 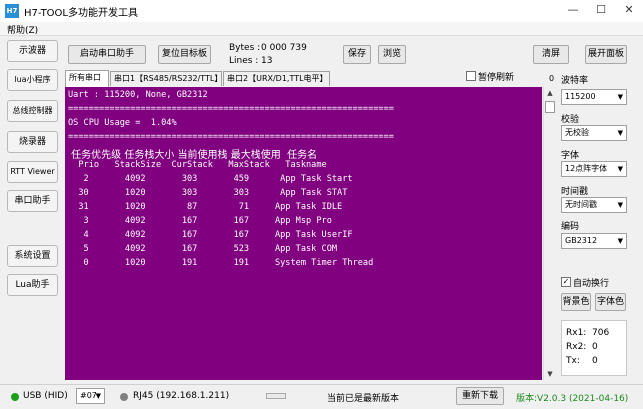 I want to click on baud-rate-label: 波特率, so click(x=575, y=81).